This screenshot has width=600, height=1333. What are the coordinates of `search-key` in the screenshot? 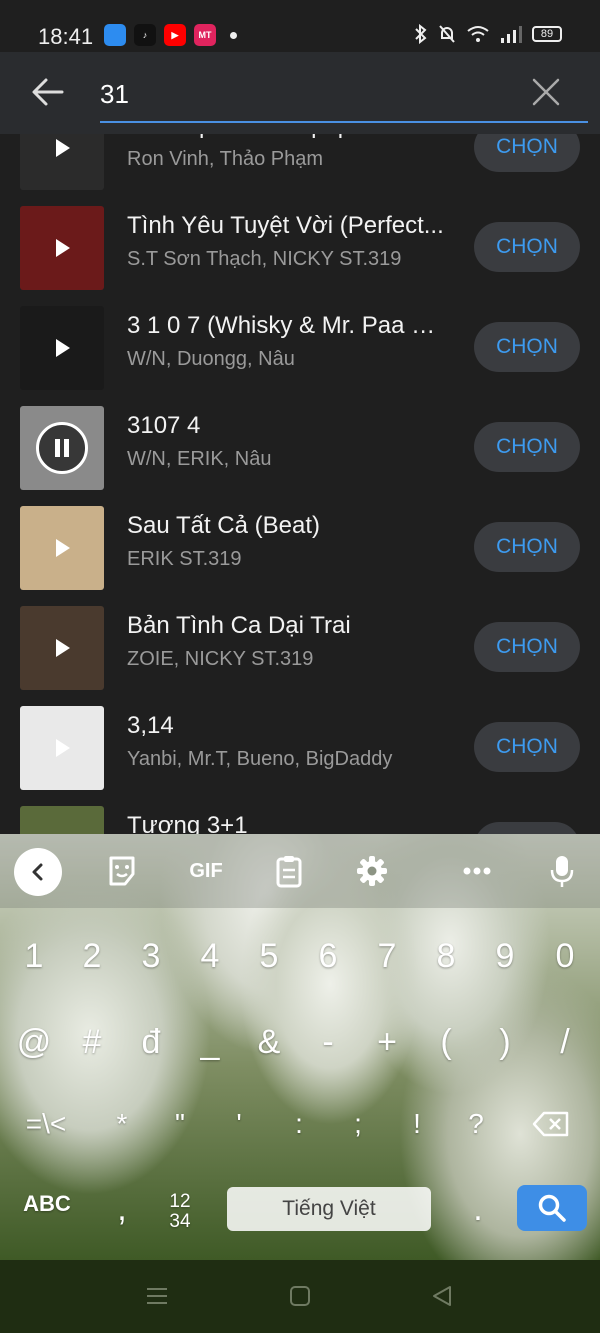 It's located at (552, 1208).